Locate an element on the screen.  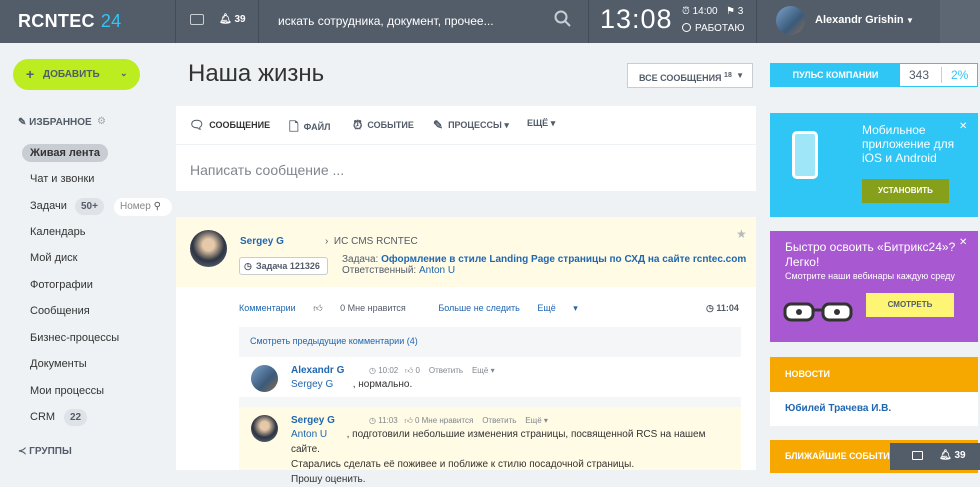
menu-item-crm: CRM is located at coordinates (42, 417).